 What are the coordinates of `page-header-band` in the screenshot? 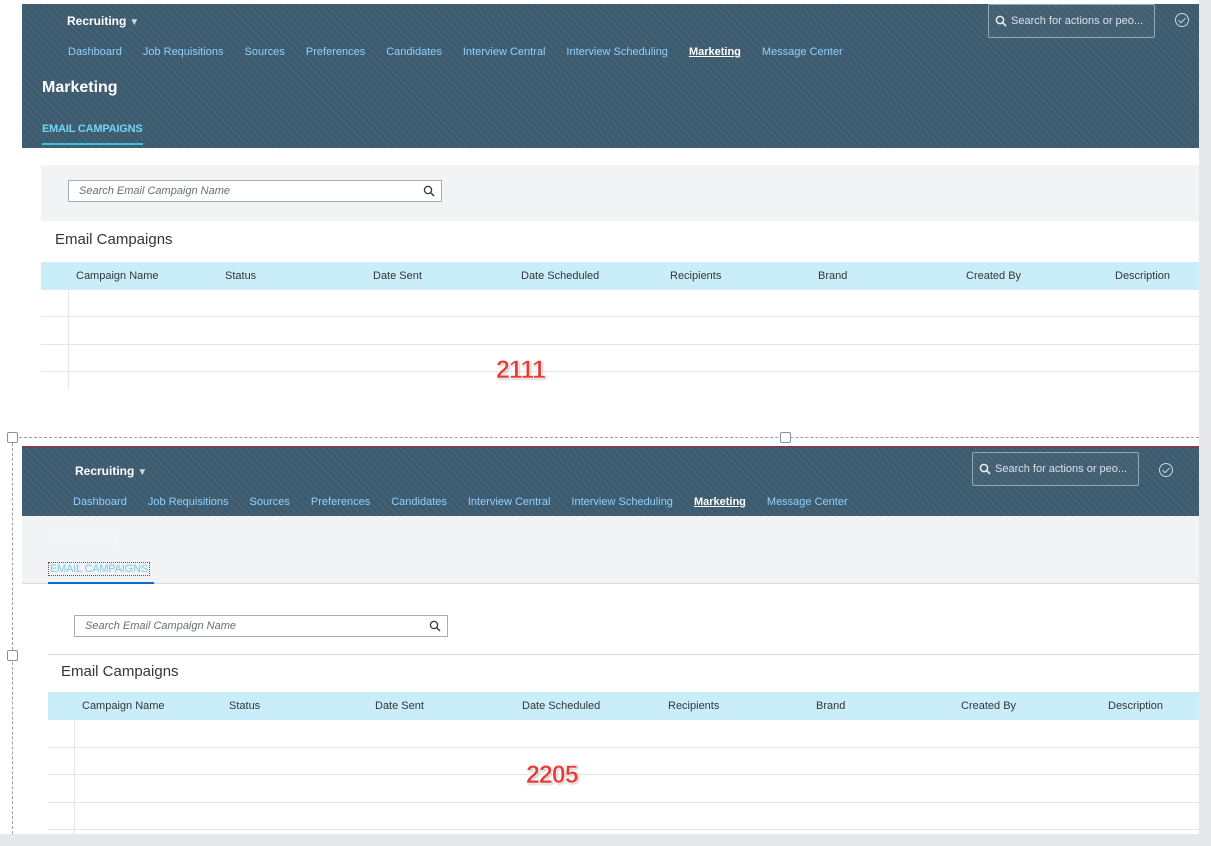 It's located at (610, 550).